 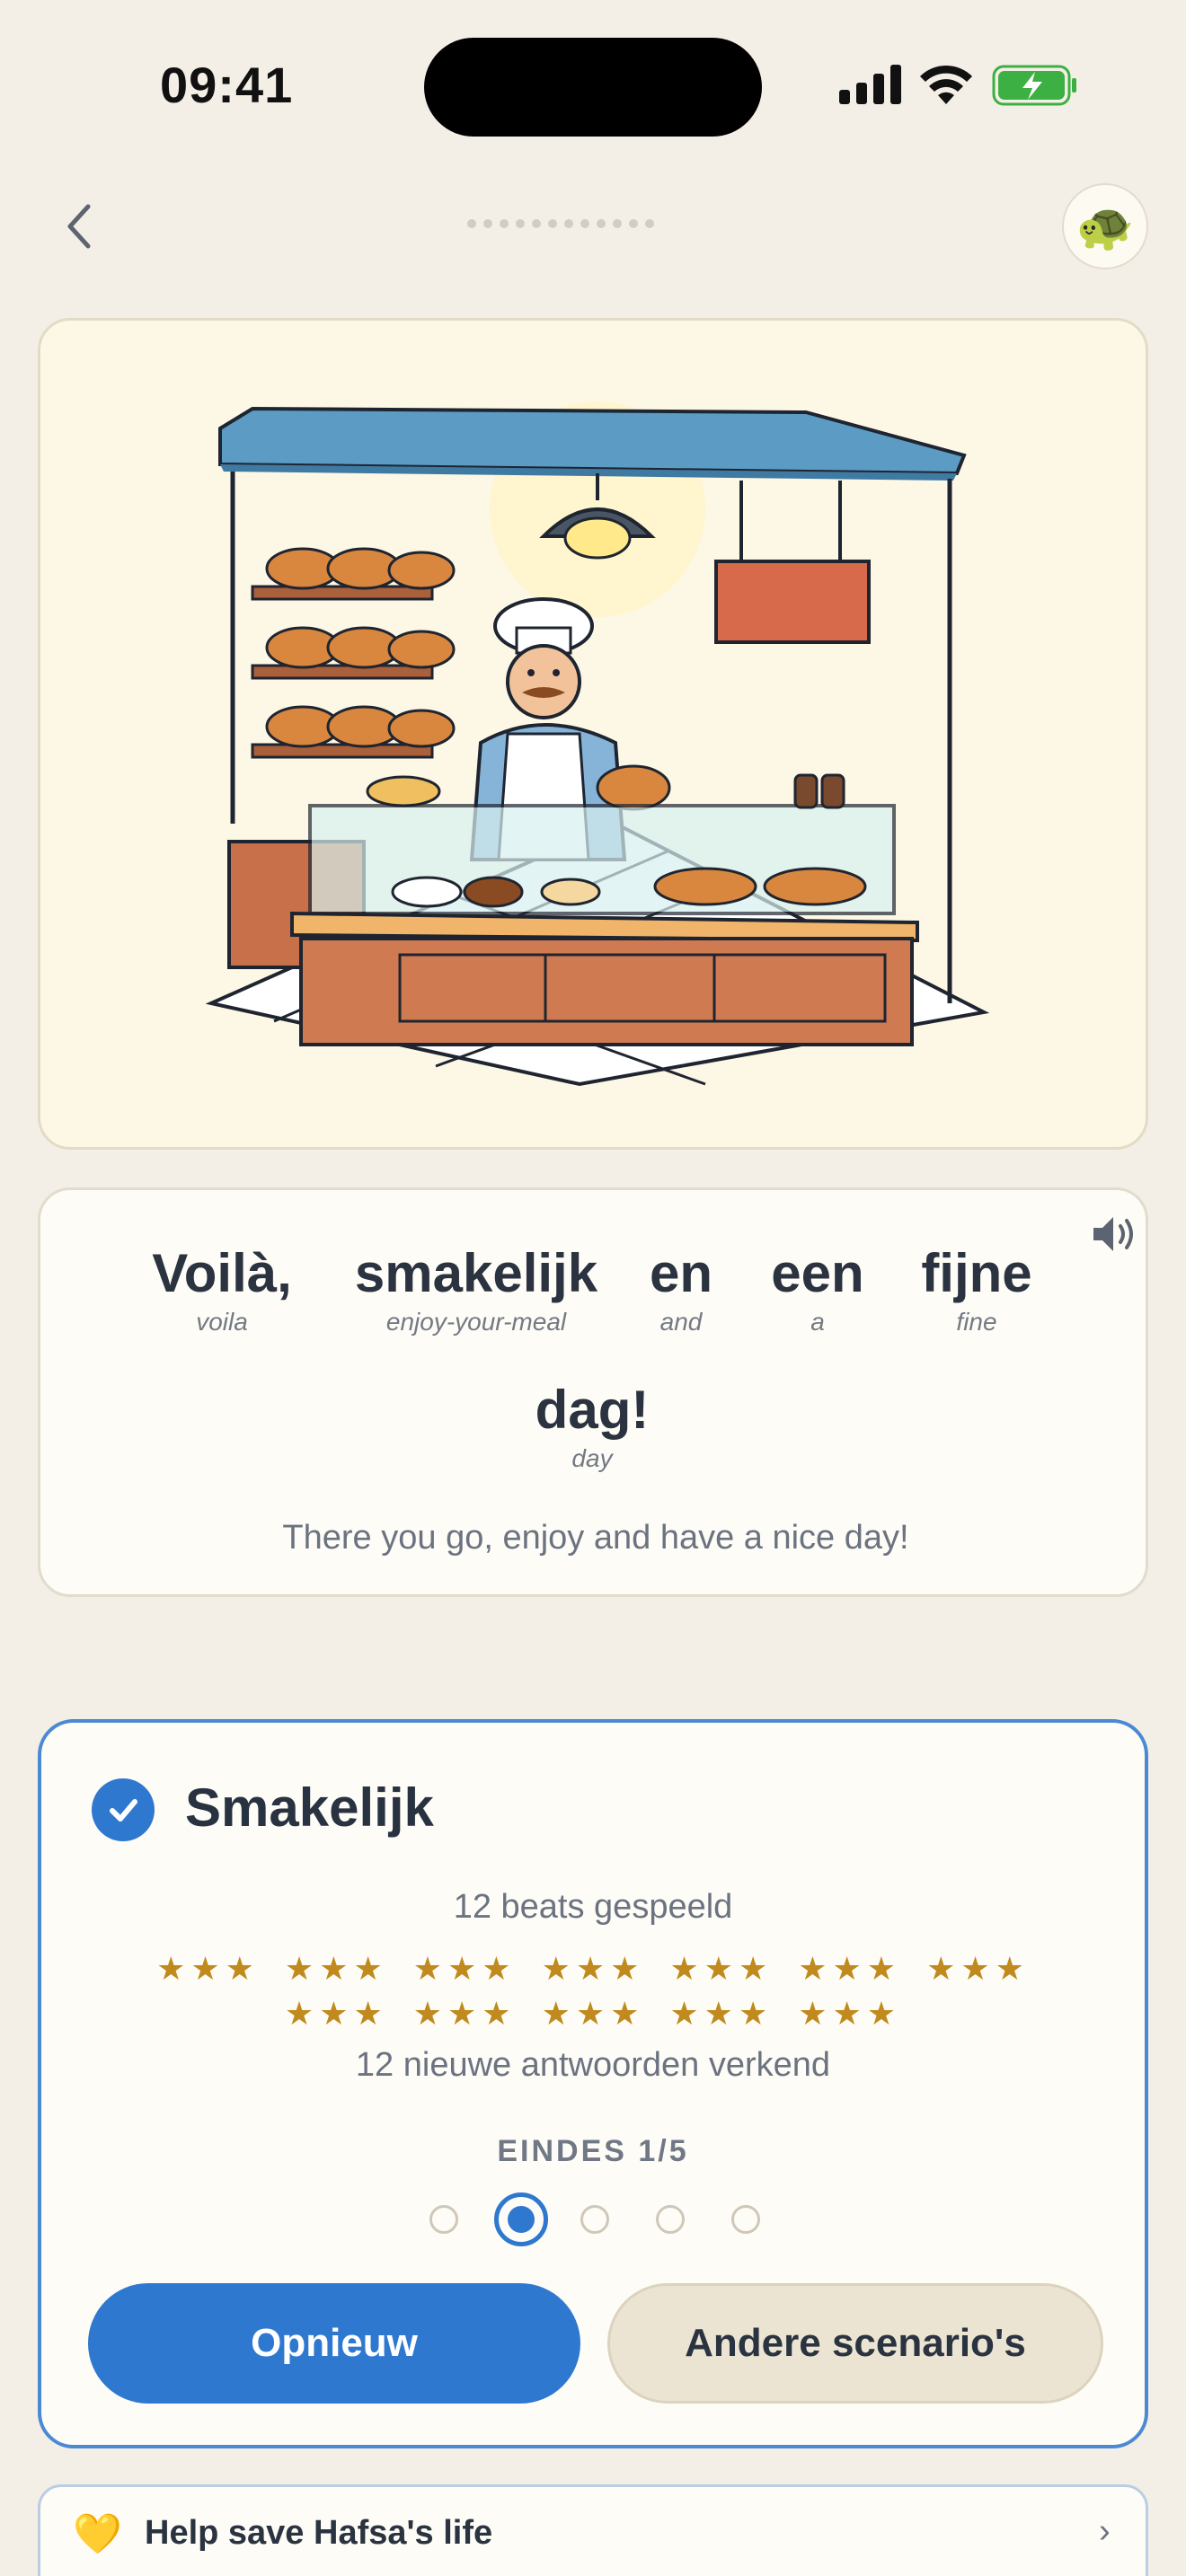 I want to click on retry-button: Opnieuw, so click(x=334, y=2343).